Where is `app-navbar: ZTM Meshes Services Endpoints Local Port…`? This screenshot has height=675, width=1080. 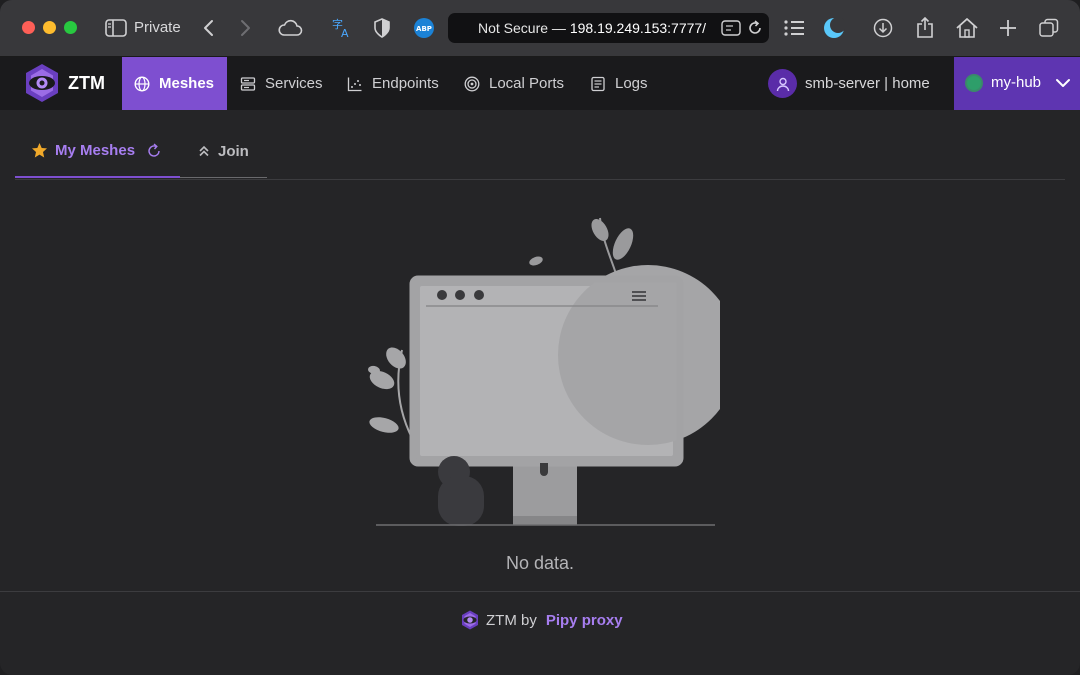 app-navbar: ZTM Meshes Services Endpoints Local Port… is located at coordinates (540, 83).